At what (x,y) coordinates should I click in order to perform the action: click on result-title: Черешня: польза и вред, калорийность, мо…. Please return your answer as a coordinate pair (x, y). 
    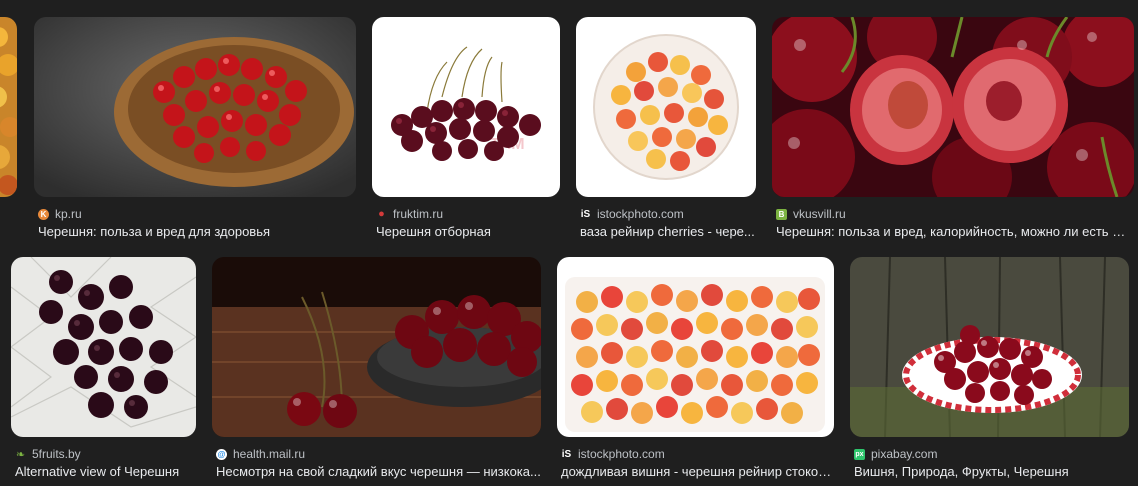
    Looking at the image, I should click on (954, 232).